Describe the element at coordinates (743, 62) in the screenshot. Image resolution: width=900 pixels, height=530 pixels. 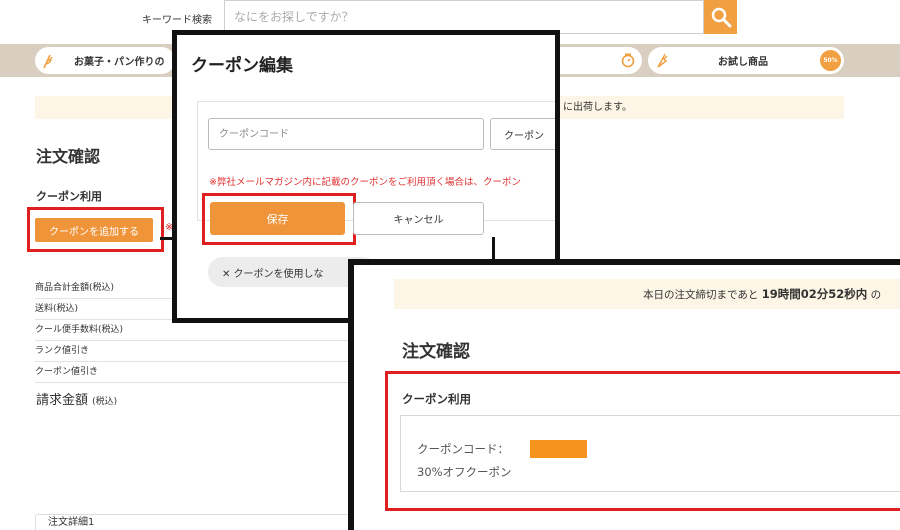
I see `nav-item-trial-label: お試し商品` at that location.